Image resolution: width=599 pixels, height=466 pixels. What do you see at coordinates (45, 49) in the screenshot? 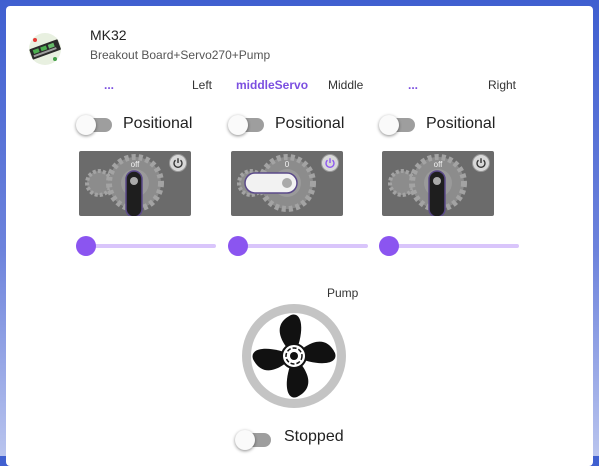
I see `breakout-board-icon` at bounding box center [45, 49].